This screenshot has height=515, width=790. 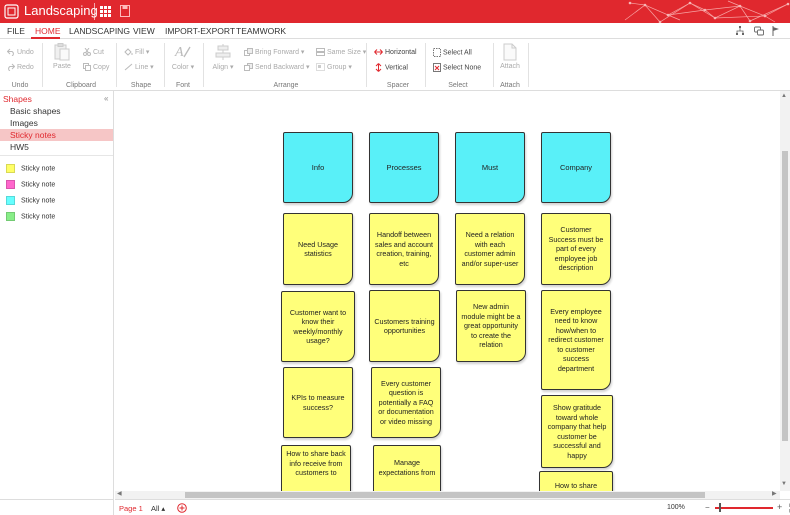 I want to click on menu-home: HOME, so click(x=48, y=31).